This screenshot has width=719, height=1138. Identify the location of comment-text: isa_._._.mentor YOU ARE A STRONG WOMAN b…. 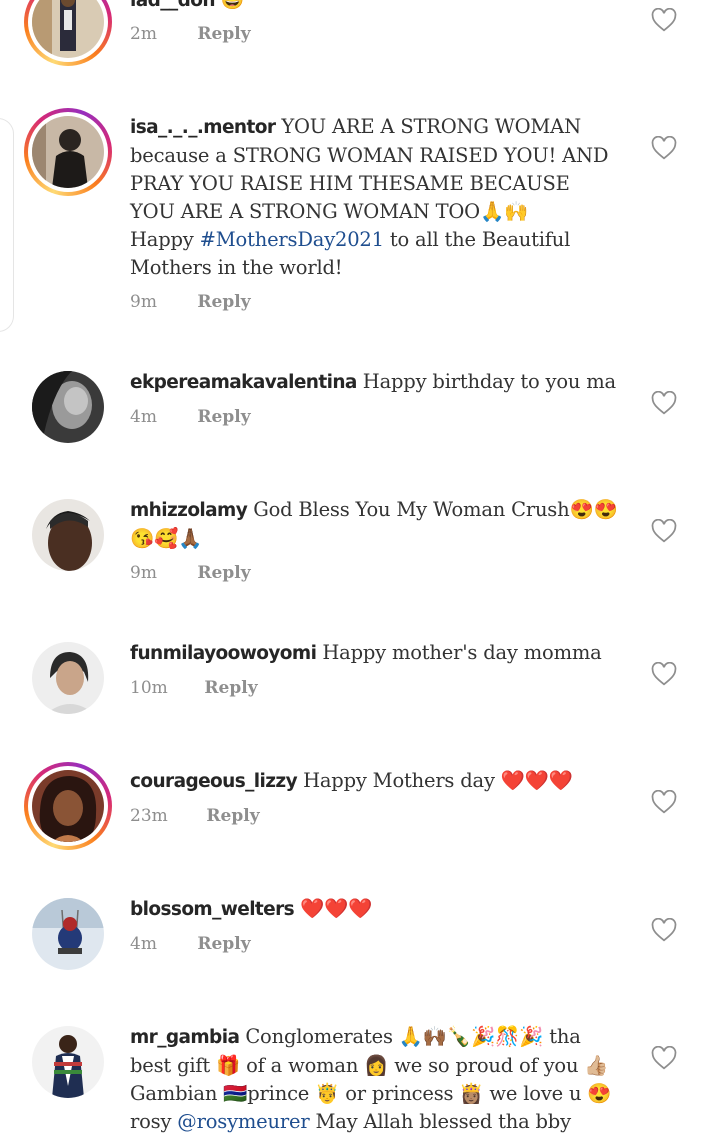
(374, 197).